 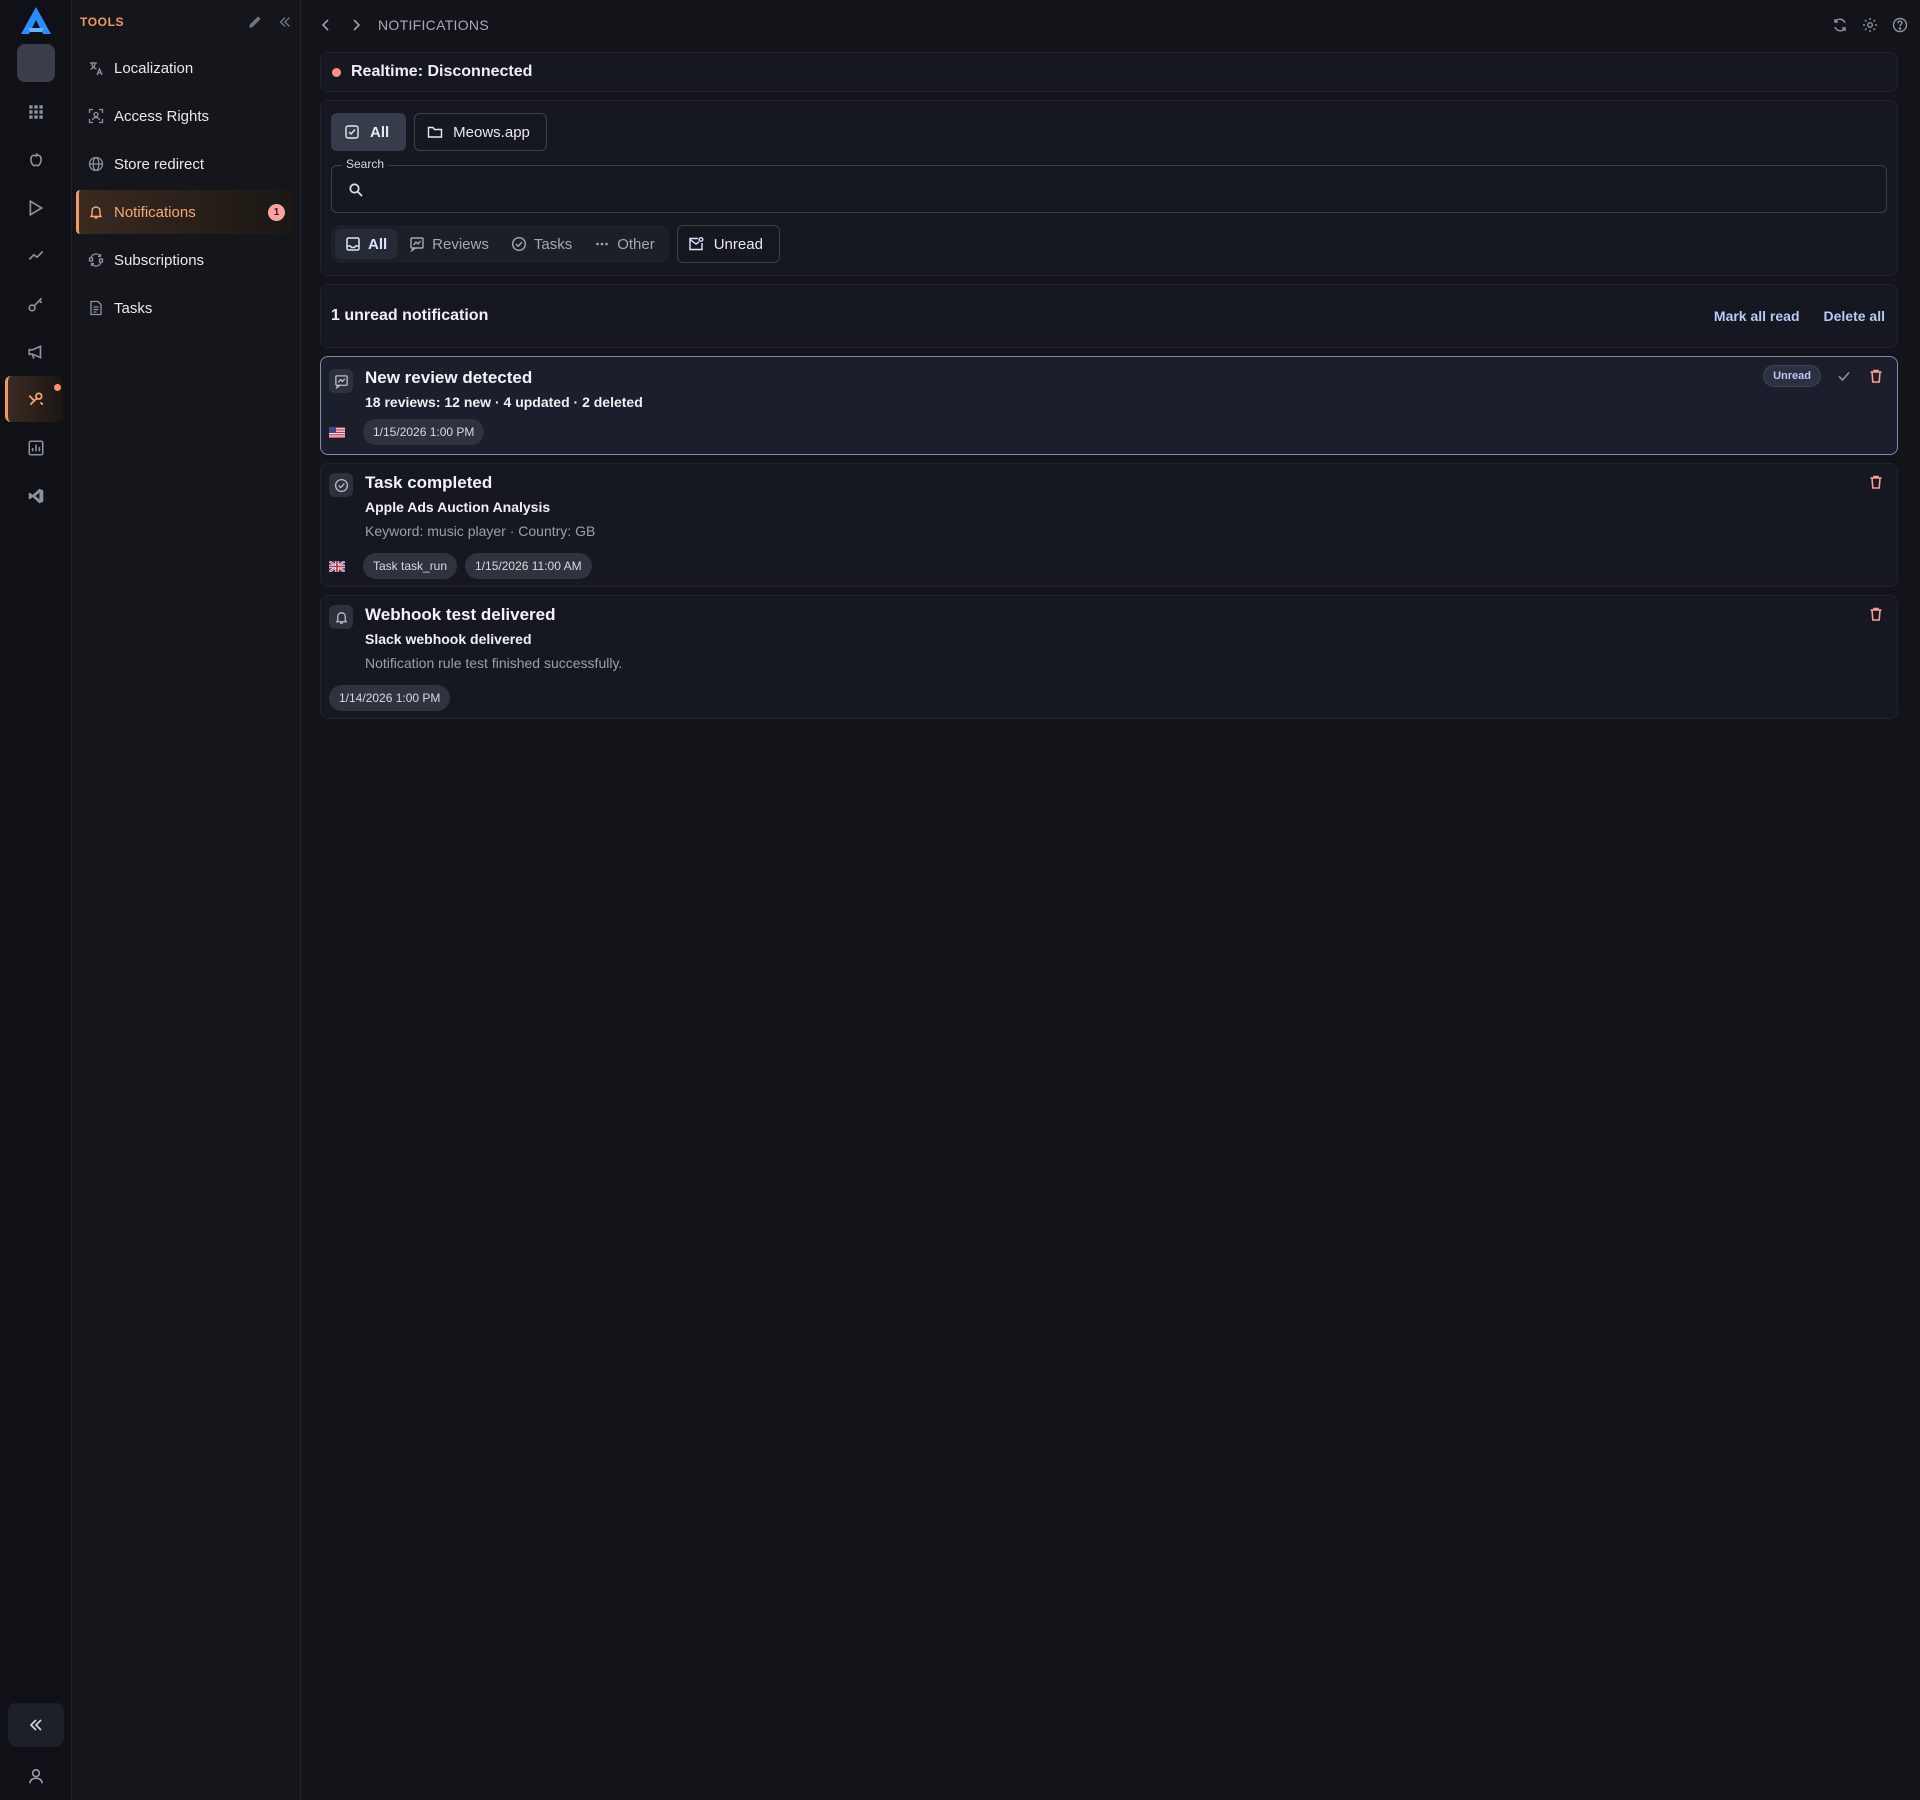 What do you see at coordinates (34, 399) in the screenshot?
I see `rail-tools-icon` at bounding box center [34, 399].